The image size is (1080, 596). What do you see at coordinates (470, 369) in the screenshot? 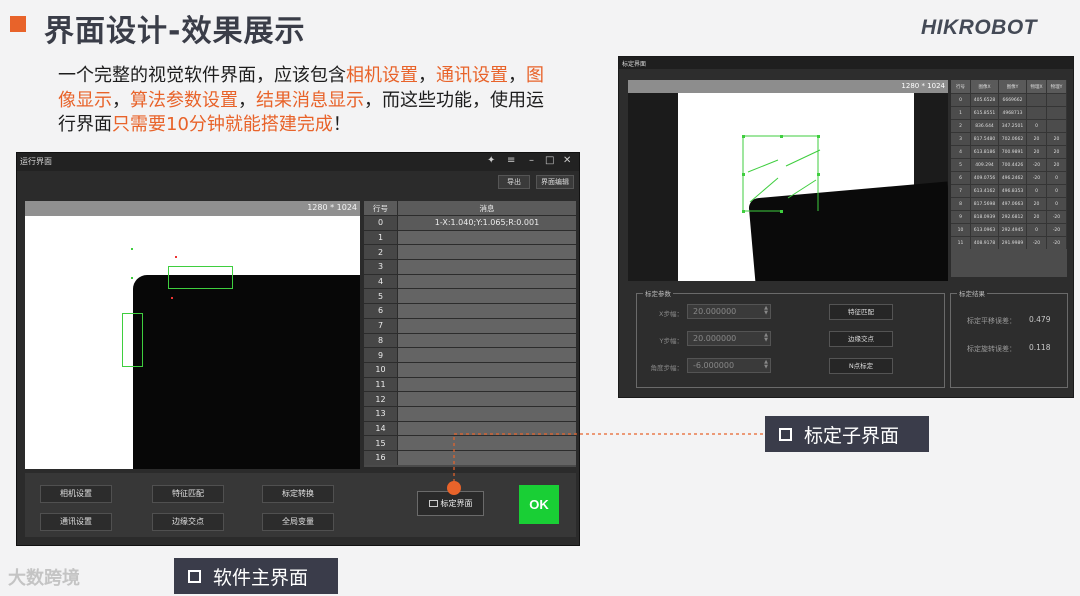
I see `table-row: 10` at bounding box center [470, 369].